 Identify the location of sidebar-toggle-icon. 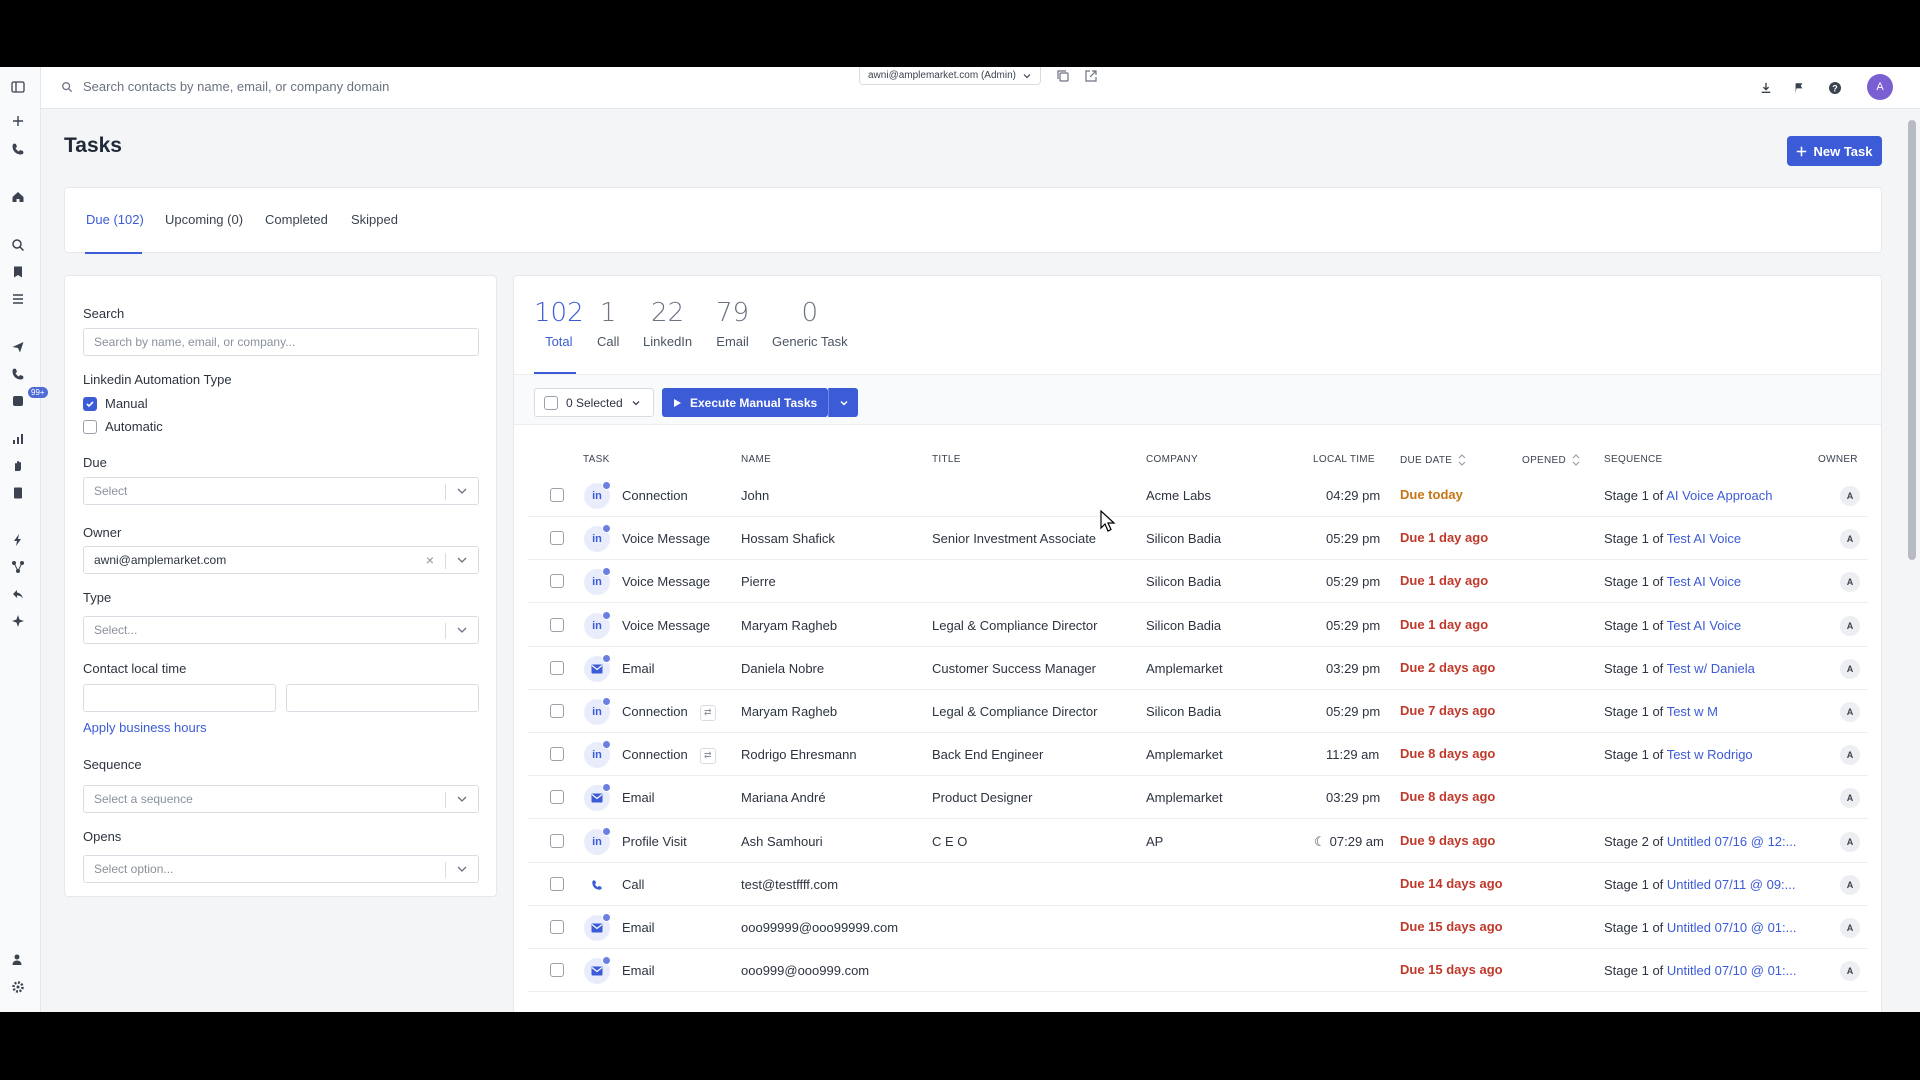
(18, 87).